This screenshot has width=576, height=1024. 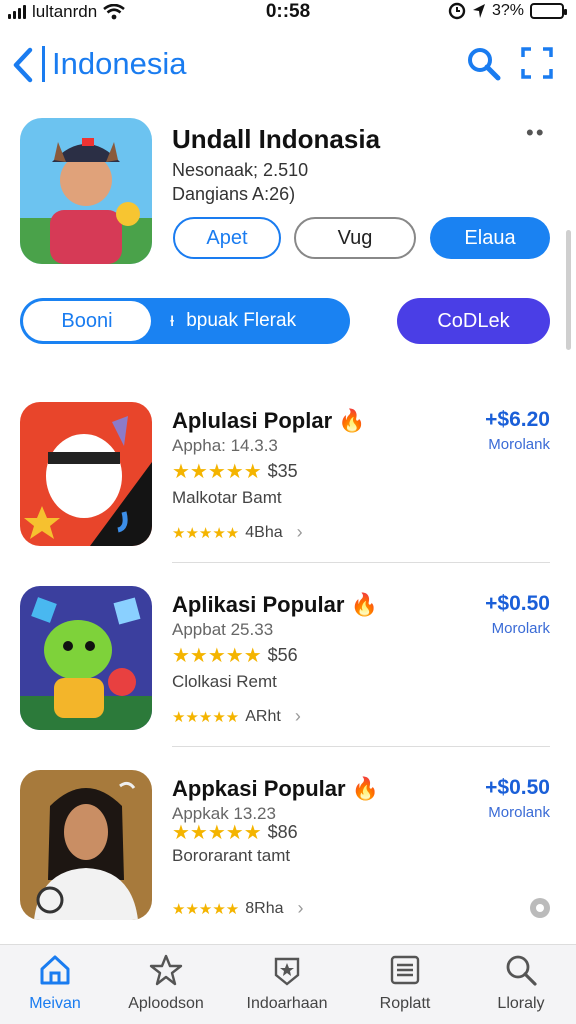 What do you see at coordinates (235, 472) in the screenshot?
I see `star-rating: ★★★★★ $35` at bounding box center [235, 472].